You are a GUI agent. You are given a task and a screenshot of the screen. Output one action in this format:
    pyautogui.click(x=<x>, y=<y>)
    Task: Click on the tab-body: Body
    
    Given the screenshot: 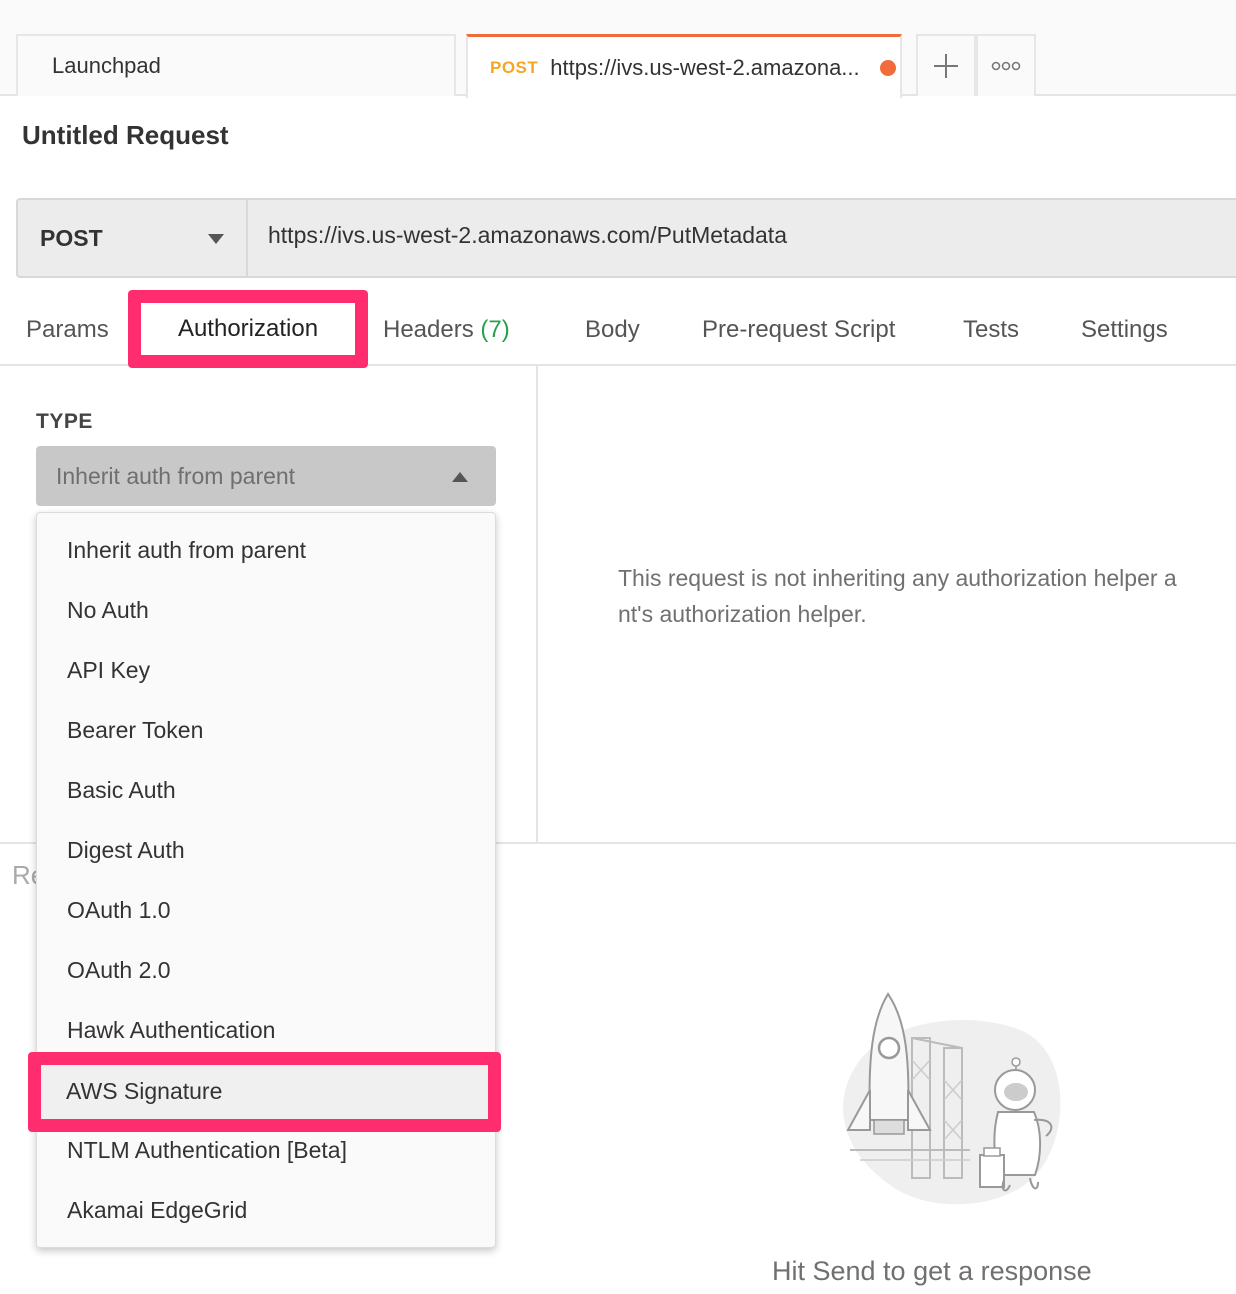 What is the action you would take?
    pyautogui.click(x=612, y=330)
    